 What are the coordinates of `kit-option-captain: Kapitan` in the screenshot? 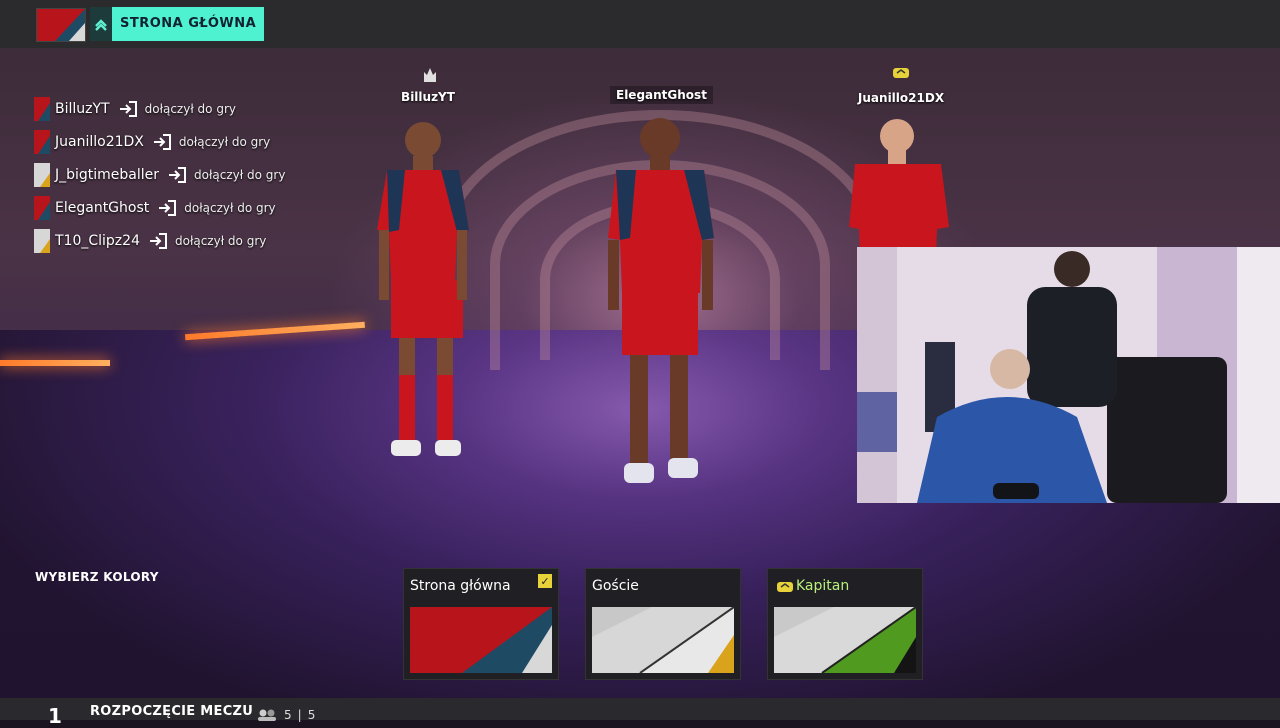 It's located at (845, 624).